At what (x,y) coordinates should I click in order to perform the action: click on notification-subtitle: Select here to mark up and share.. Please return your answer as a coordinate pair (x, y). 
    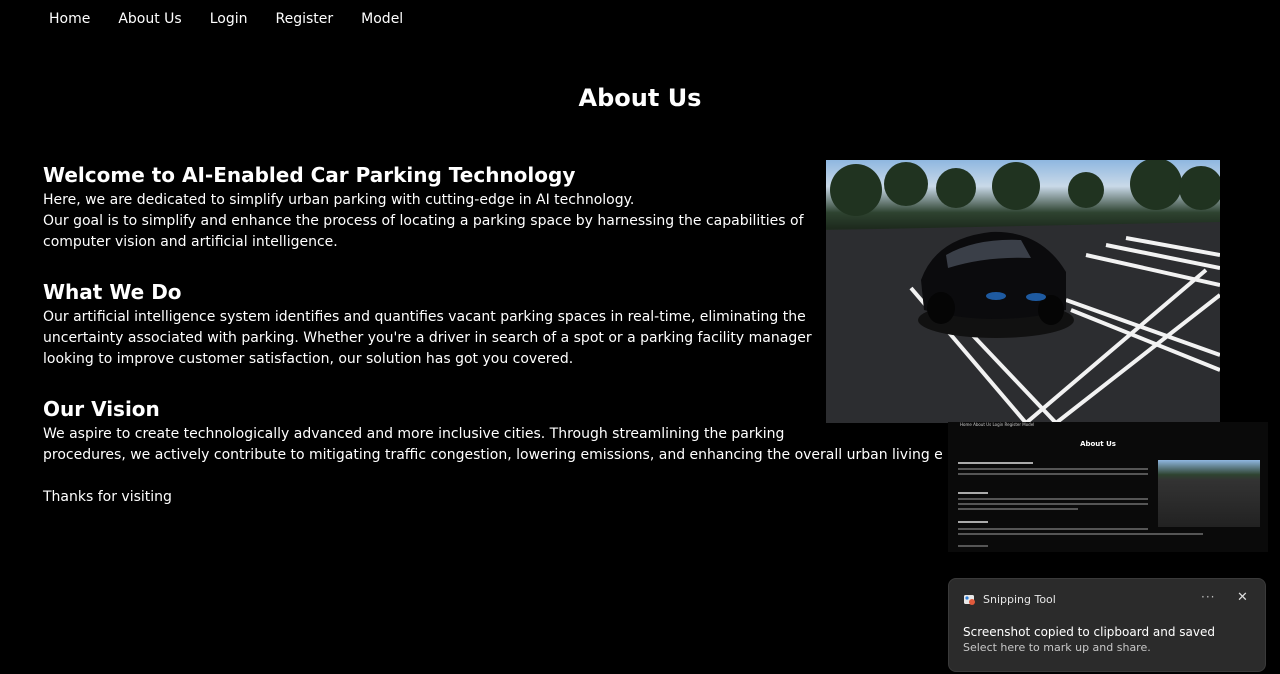
    Looking at the image, I should click on (1057, 647).